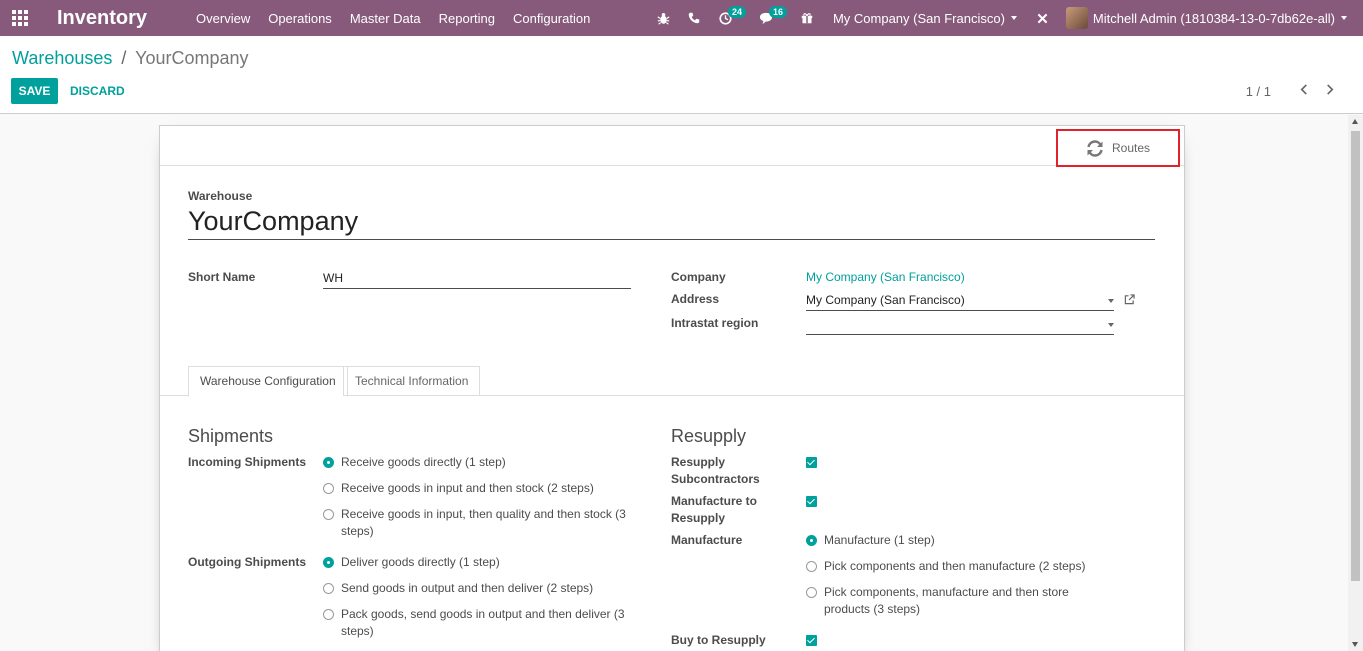 The image size is (1363, 651). What do you see at coordinates (777, 12) in the screenshot?
I see `messages-count-badge: 16` at bounding box center [777, 12].